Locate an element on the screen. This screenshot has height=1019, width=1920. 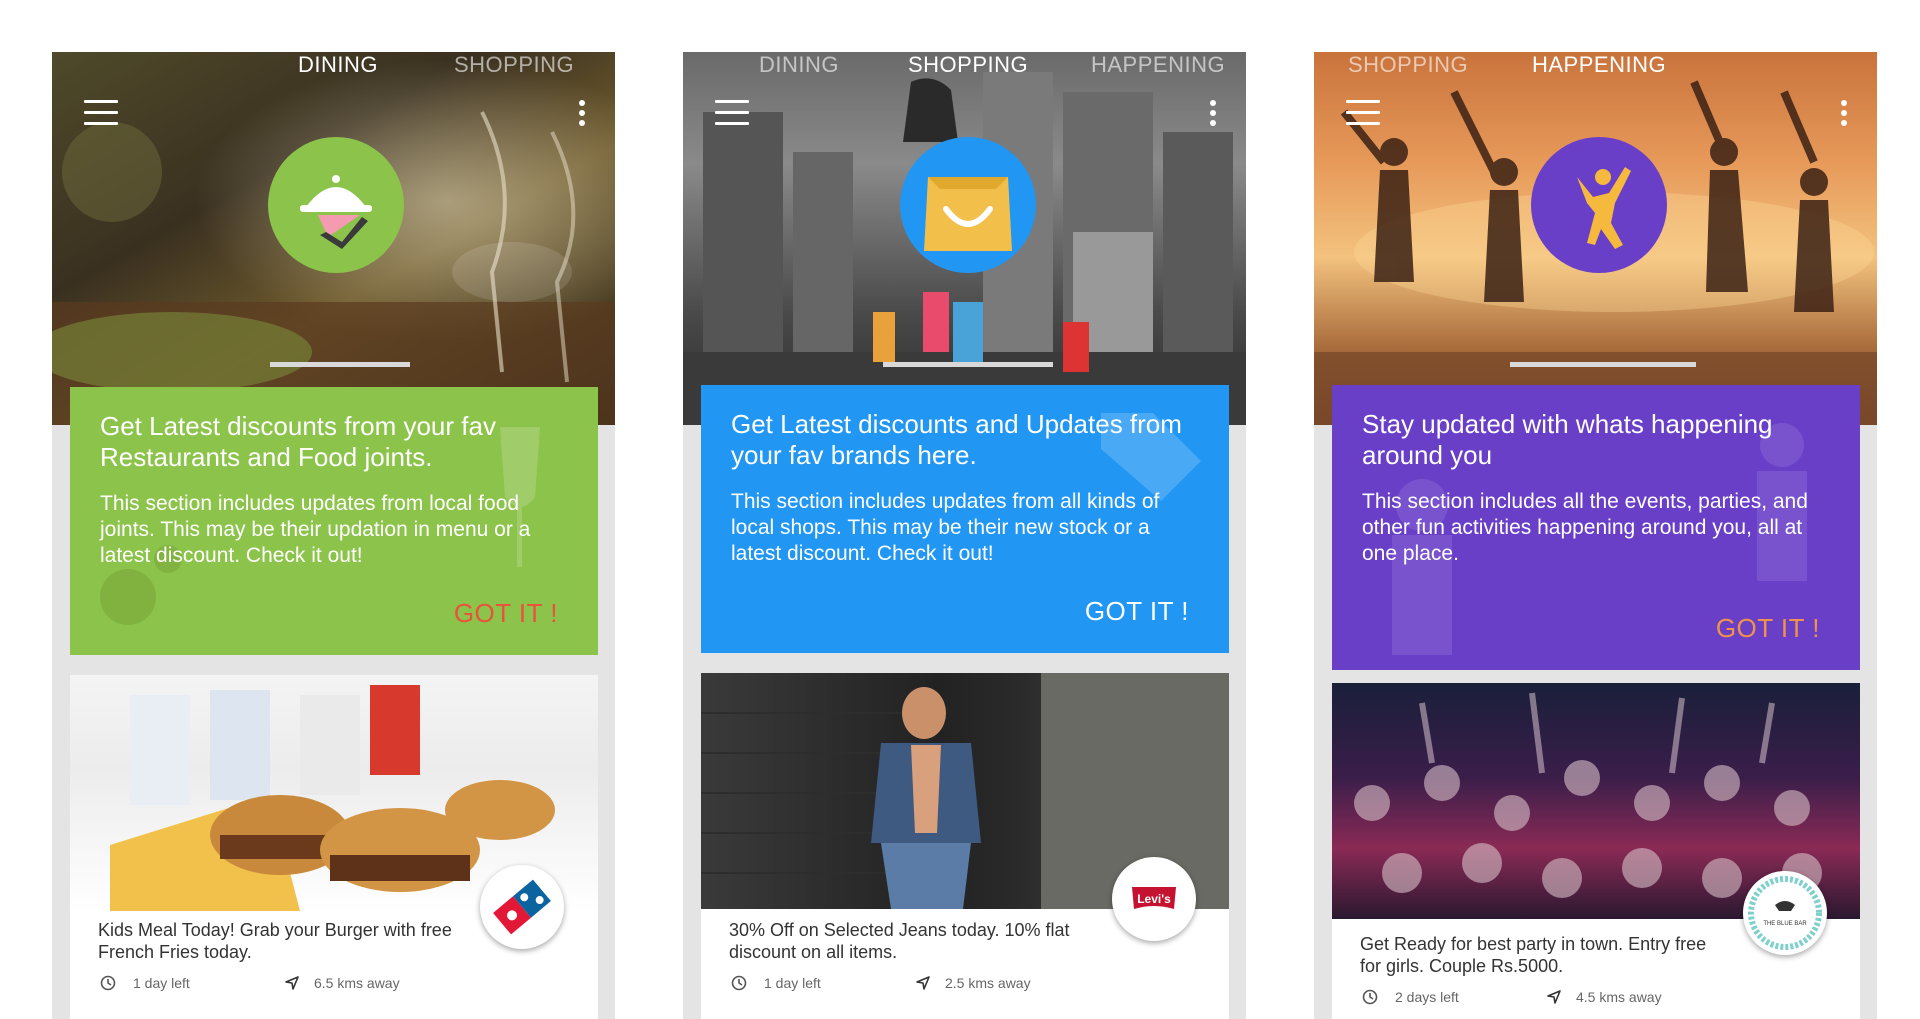
shopping-badge is located at coordinates (968, 205).